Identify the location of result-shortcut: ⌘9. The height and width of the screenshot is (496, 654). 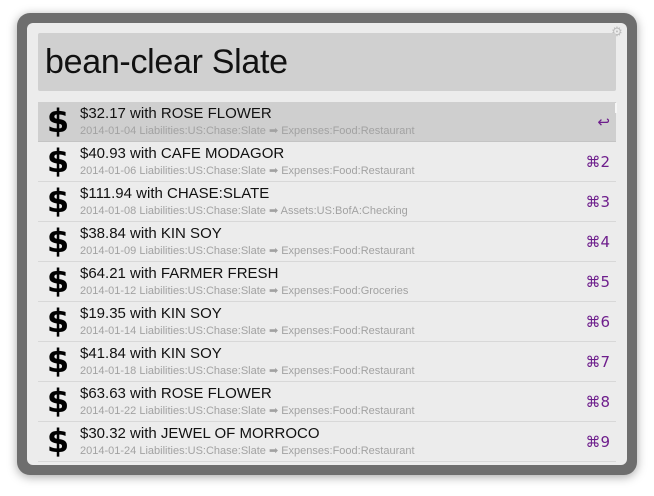
(597, 442).